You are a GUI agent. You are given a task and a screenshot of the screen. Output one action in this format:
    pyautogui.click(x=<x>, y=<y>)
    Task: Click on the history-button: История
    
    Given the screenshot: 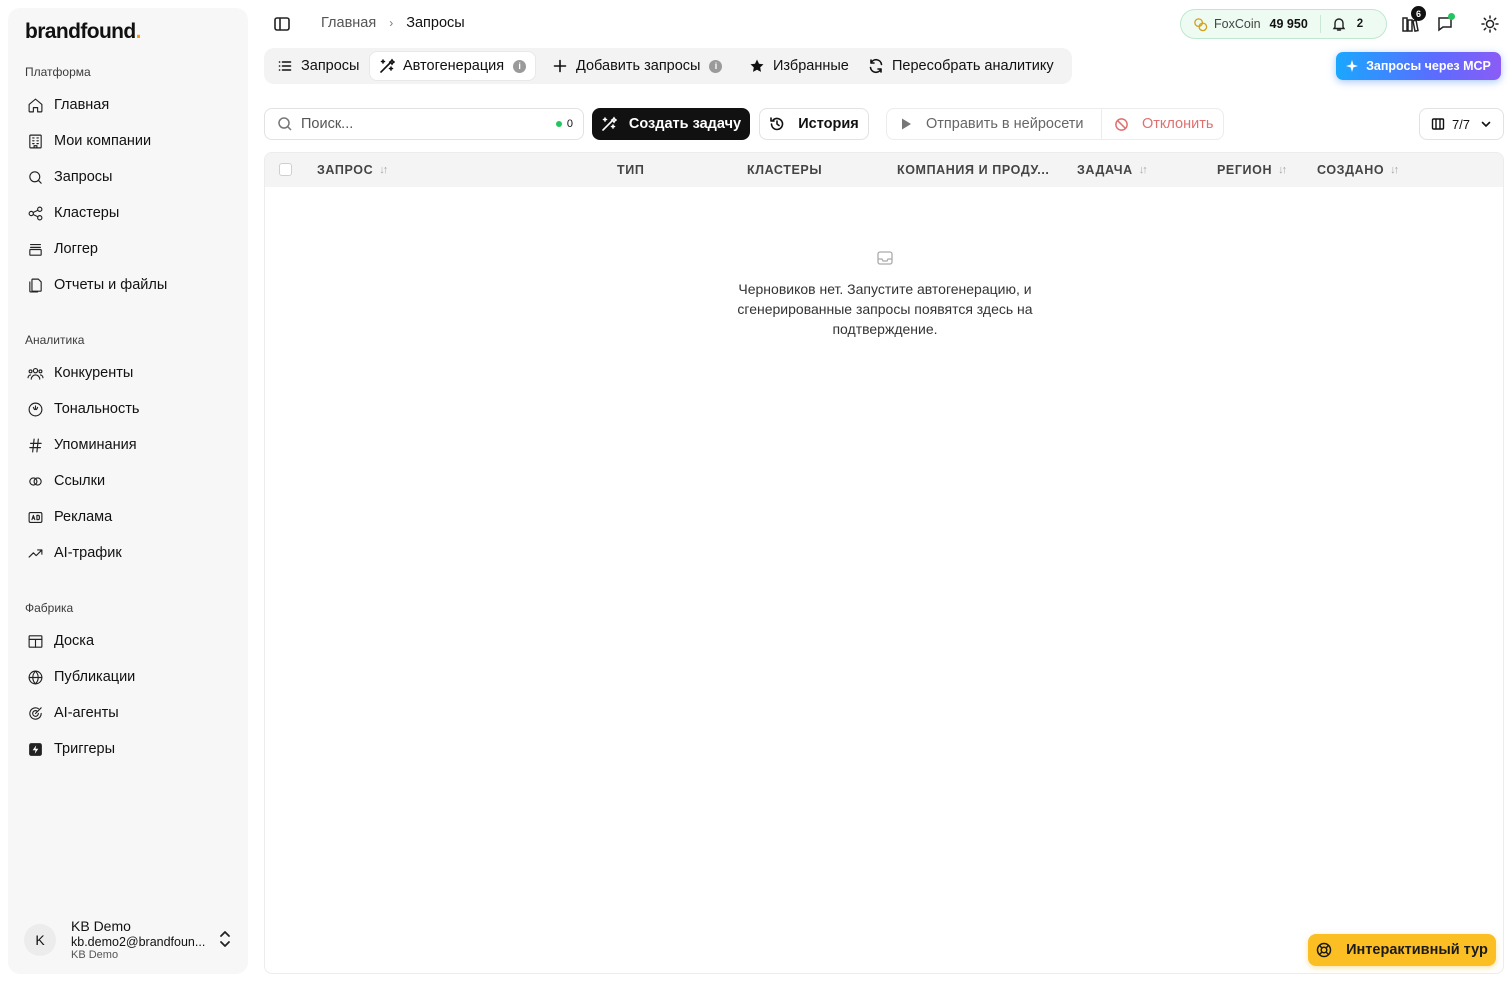 What is the action you would take?
    pyautogui.click(x=814, y=124)
    